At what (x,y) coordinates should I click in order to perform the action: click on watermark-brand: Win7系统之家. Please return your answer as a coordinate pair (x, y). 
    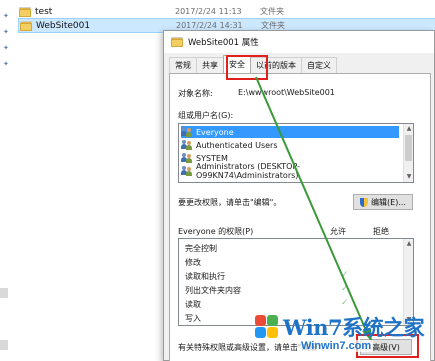
    Looking at the image, I should click on (354, 327).